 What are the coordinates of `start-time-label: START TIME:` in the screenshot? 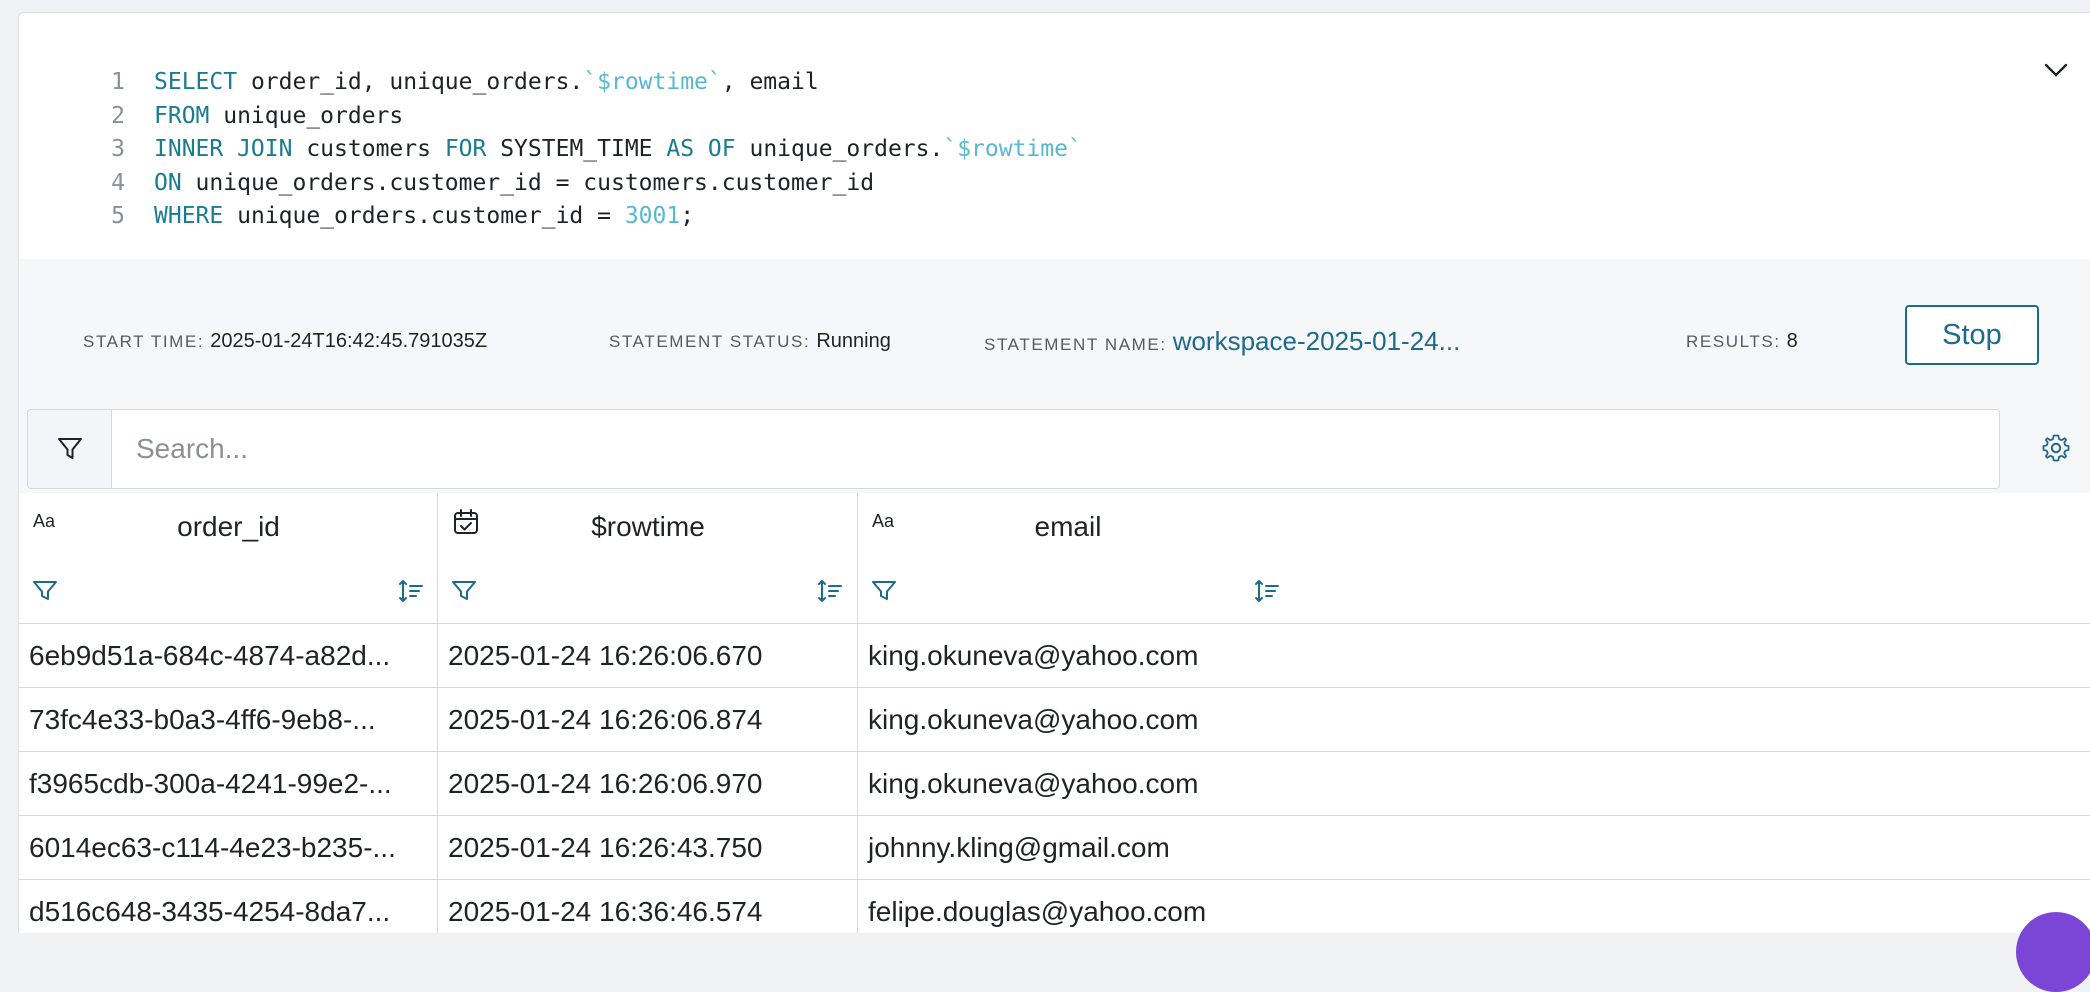 It's located at (144, 341).